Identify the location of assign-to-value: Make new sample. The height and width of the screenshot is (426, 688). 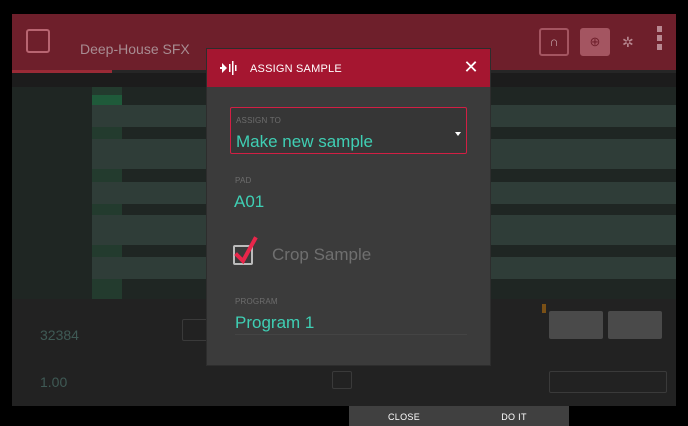
(305, 141).